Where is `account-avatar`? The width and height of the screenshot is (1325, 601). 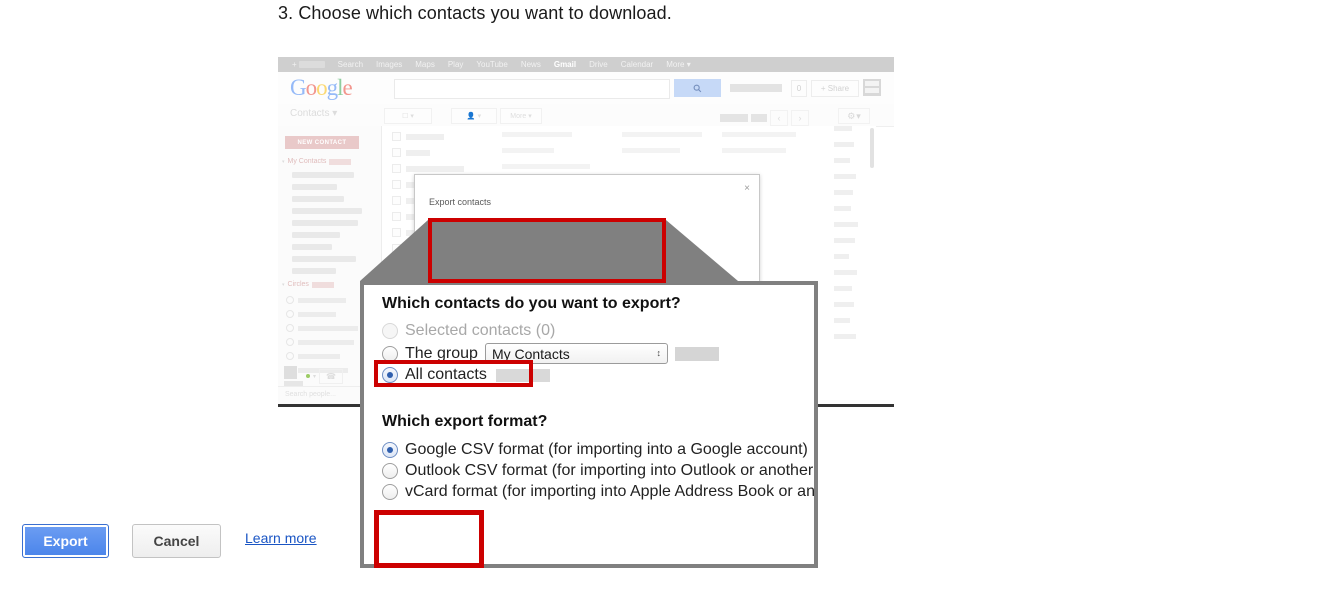
account-avatar is located at coordinates (293, 376).